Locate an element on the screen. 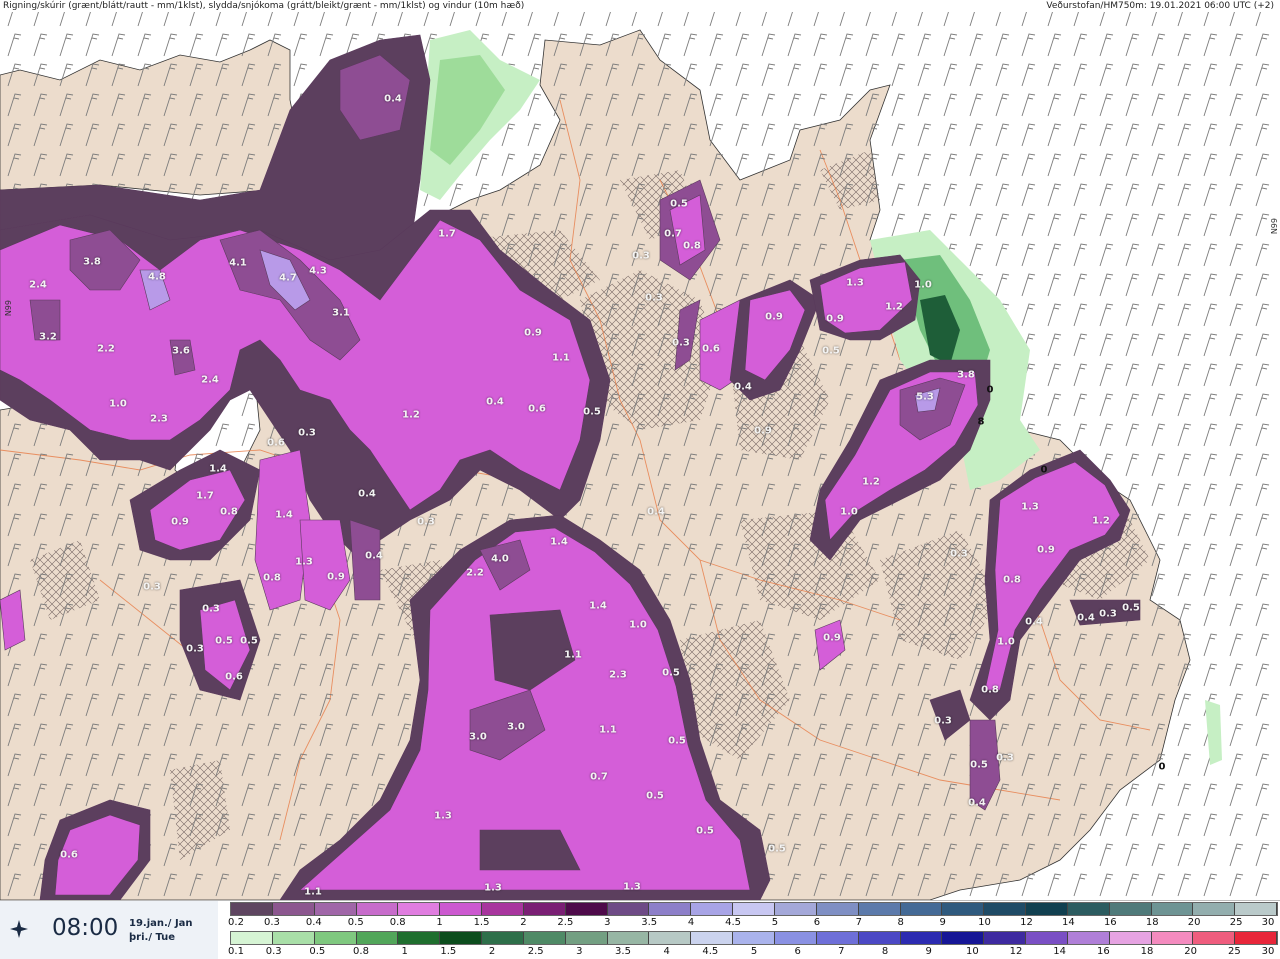 Image resolution: width=1280 pixels, height=959 pixels. latitude-label: 66N is located at coordinates (7, 308).